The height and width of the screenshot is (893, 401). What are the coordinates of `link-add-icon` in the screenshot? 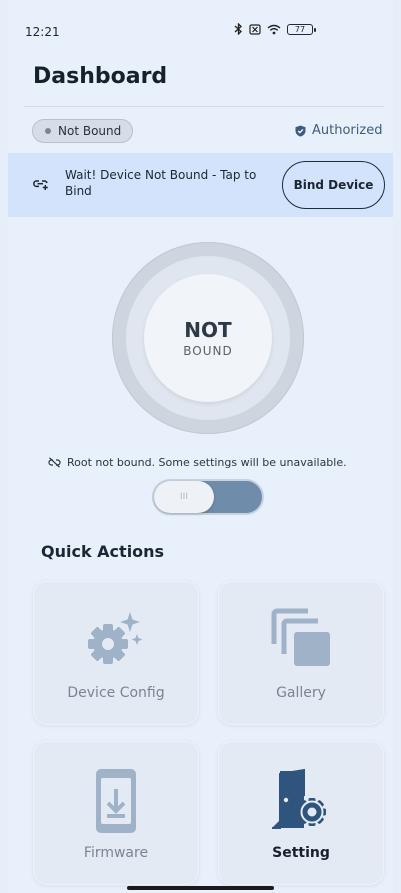 It's located at (40, 185).